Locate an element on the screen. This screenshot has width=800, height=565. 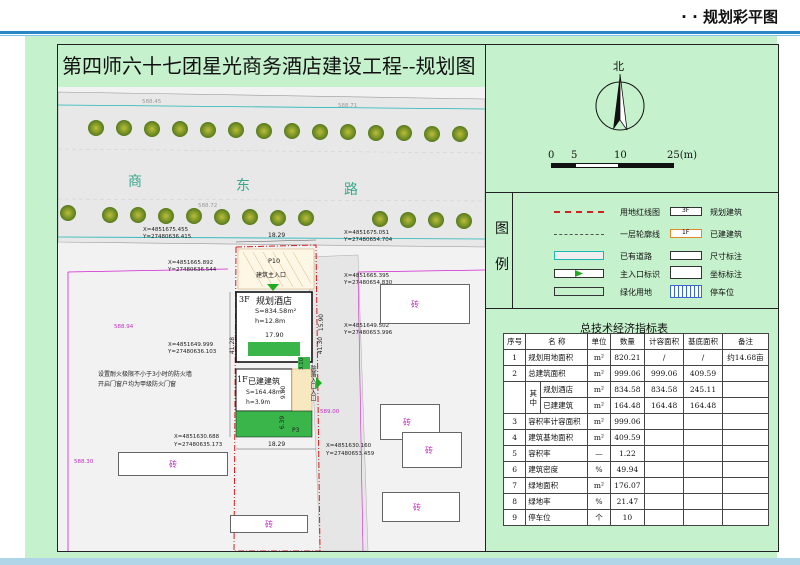
col-header: 单位 is located at coordinates (599, 341).